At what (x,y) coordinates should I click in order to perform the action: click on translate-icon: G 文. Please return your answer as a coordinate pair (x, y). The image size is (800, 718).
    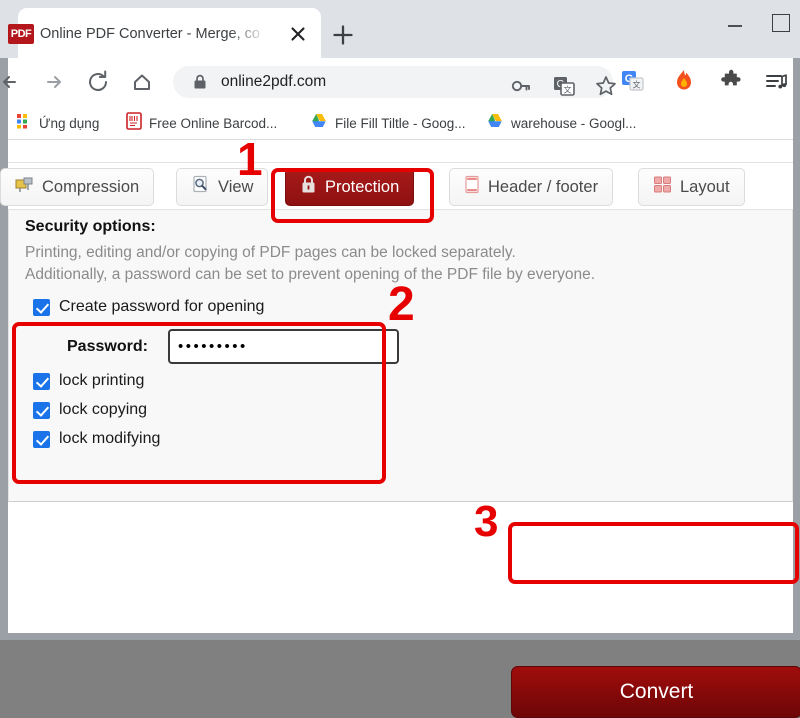
    Looking at the image, I should click on (564, 86).